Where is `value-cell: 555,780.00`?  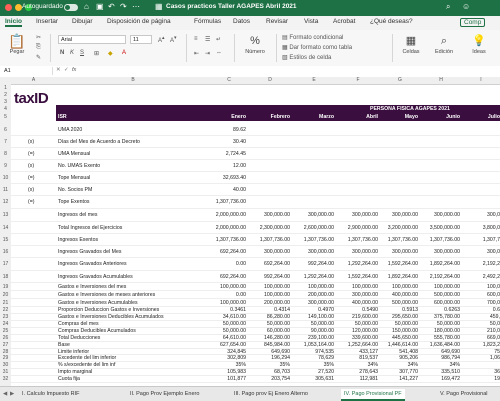
value-cell: 555,780.00 is located at coordinates (440, 338).